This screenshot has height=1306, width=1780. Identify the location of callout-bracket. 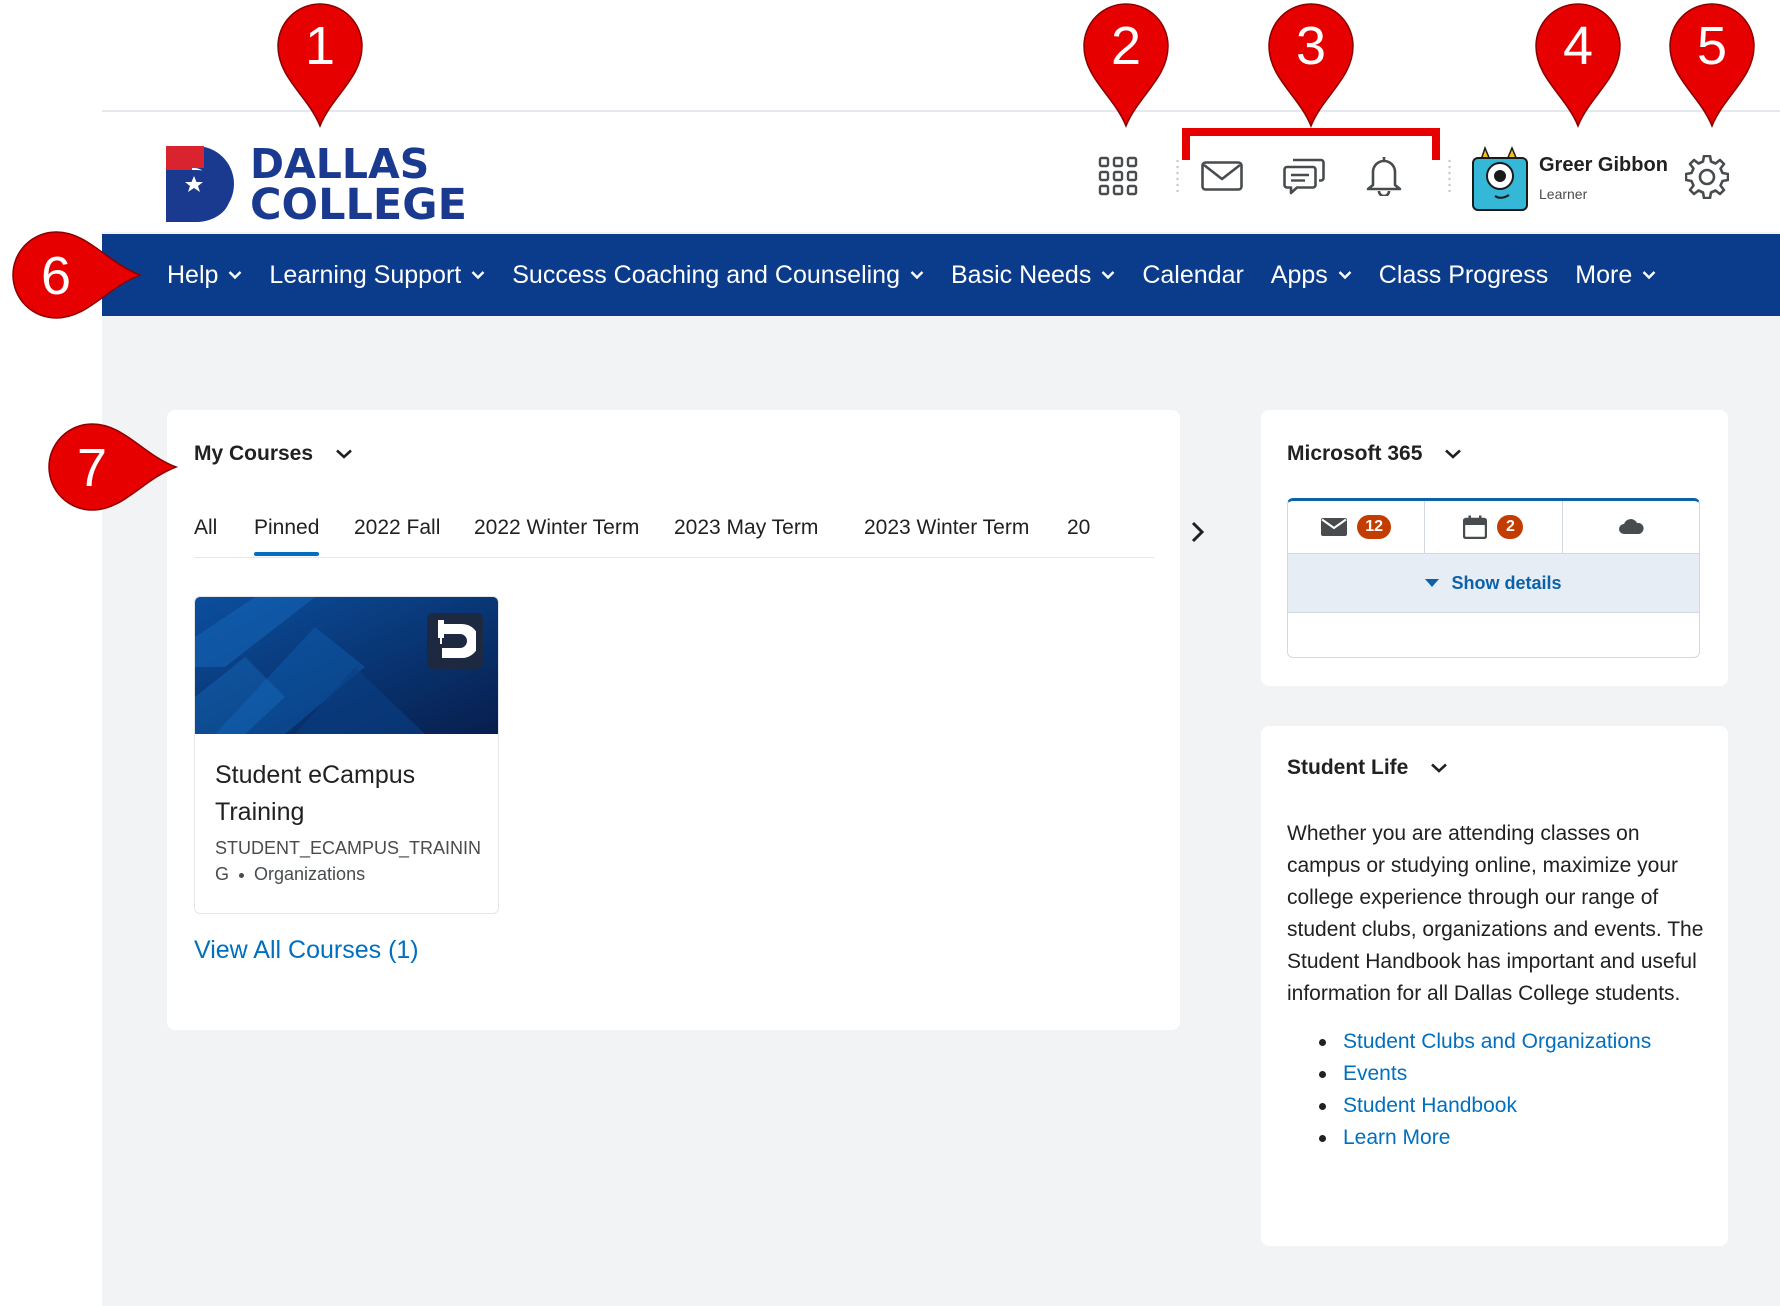
(1311, 144).